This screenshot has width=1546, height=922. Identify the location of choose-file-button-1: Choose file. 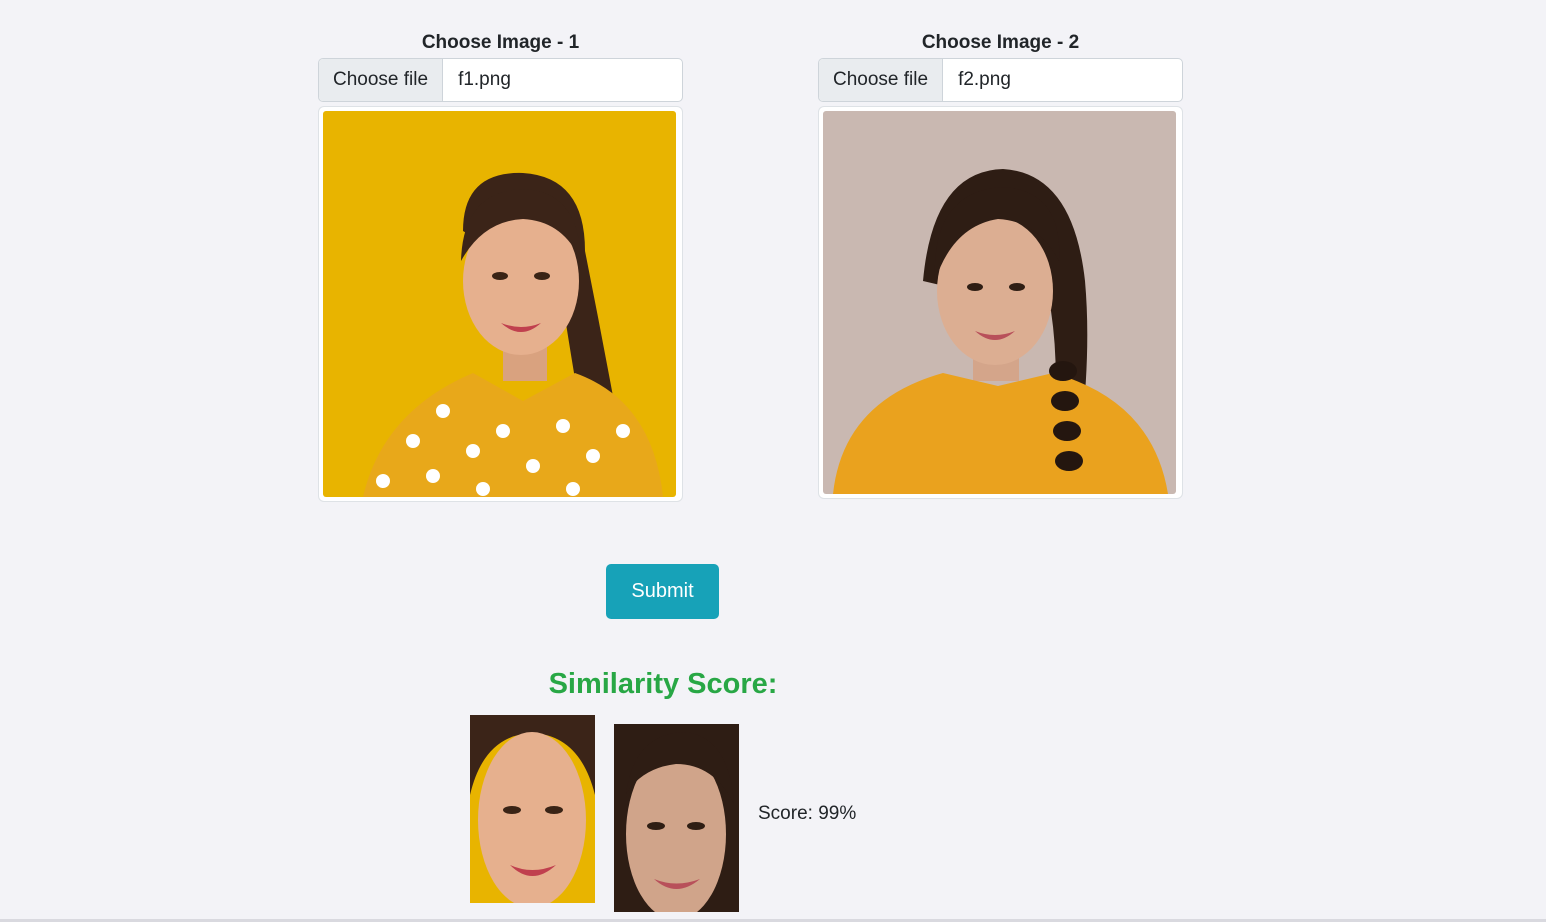
(381, 80).